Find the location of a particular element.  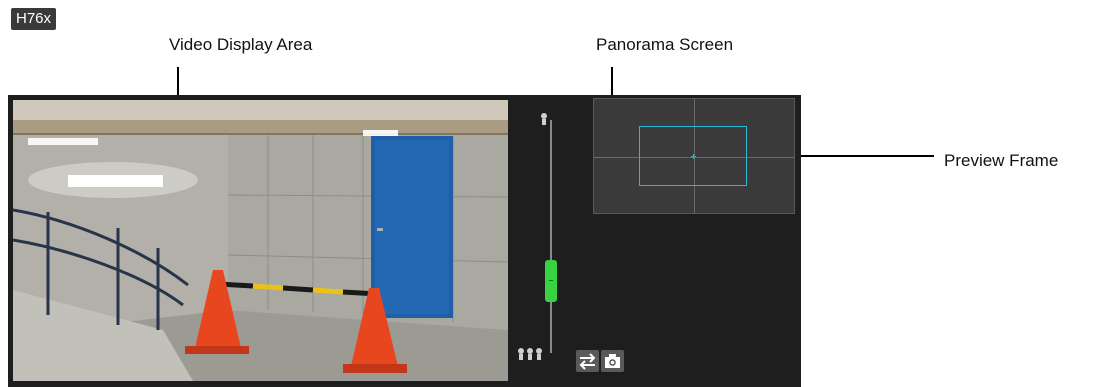

camera-icon is located at coordinates (612, 361).